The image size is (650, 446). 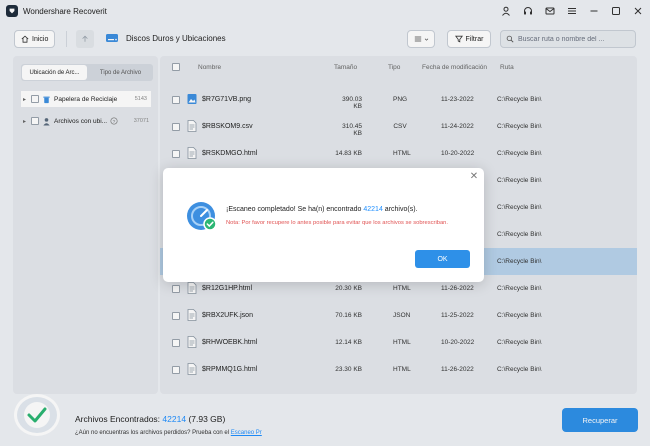 What do you see at coordinates (401, 209) in the screenshot?
I see `dialog-title-suffix: archivo(s).` at bounding box center [401, 209].